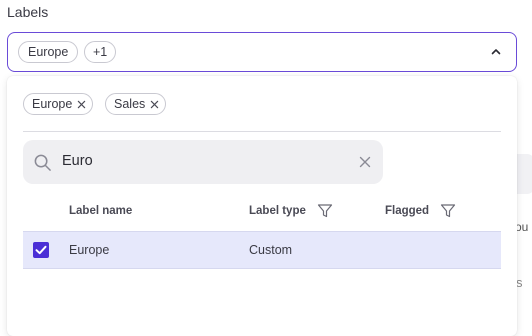  What do you see at coordinates (101, 211) in the screenshot?
I see `column-header-label-name: Label name` at bounding box center [101, 211].